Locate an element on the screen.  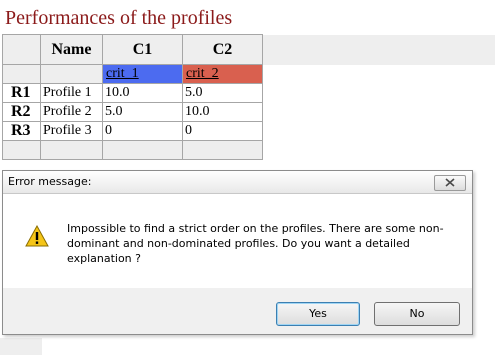
column-header-c1: C1 is located at coordinates (142, 49).